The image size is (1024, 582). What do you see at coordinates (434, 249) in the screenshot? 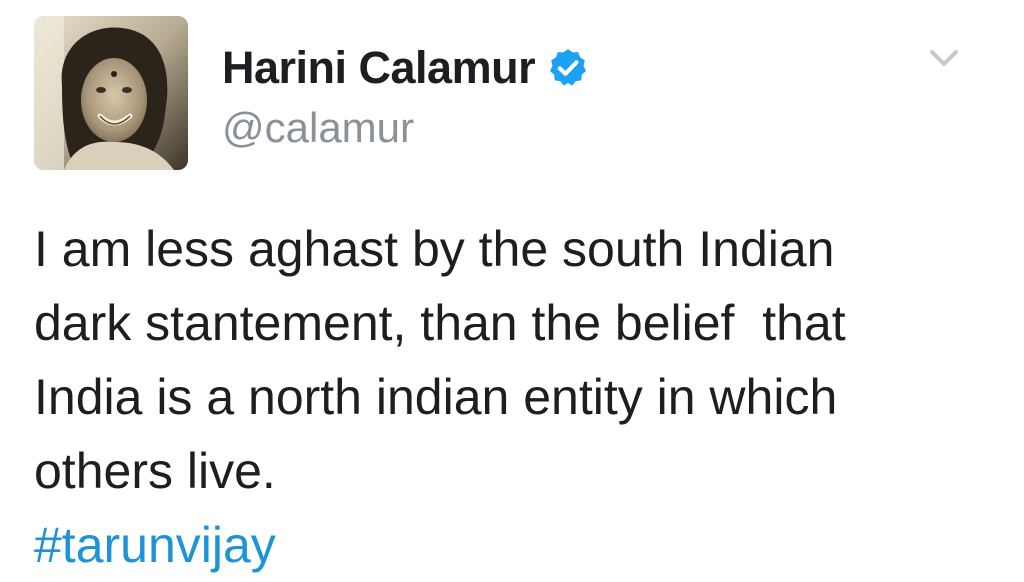
I see `tweet-text-line: I am less aghast by the south Indian` at bounding box center [434, 249].